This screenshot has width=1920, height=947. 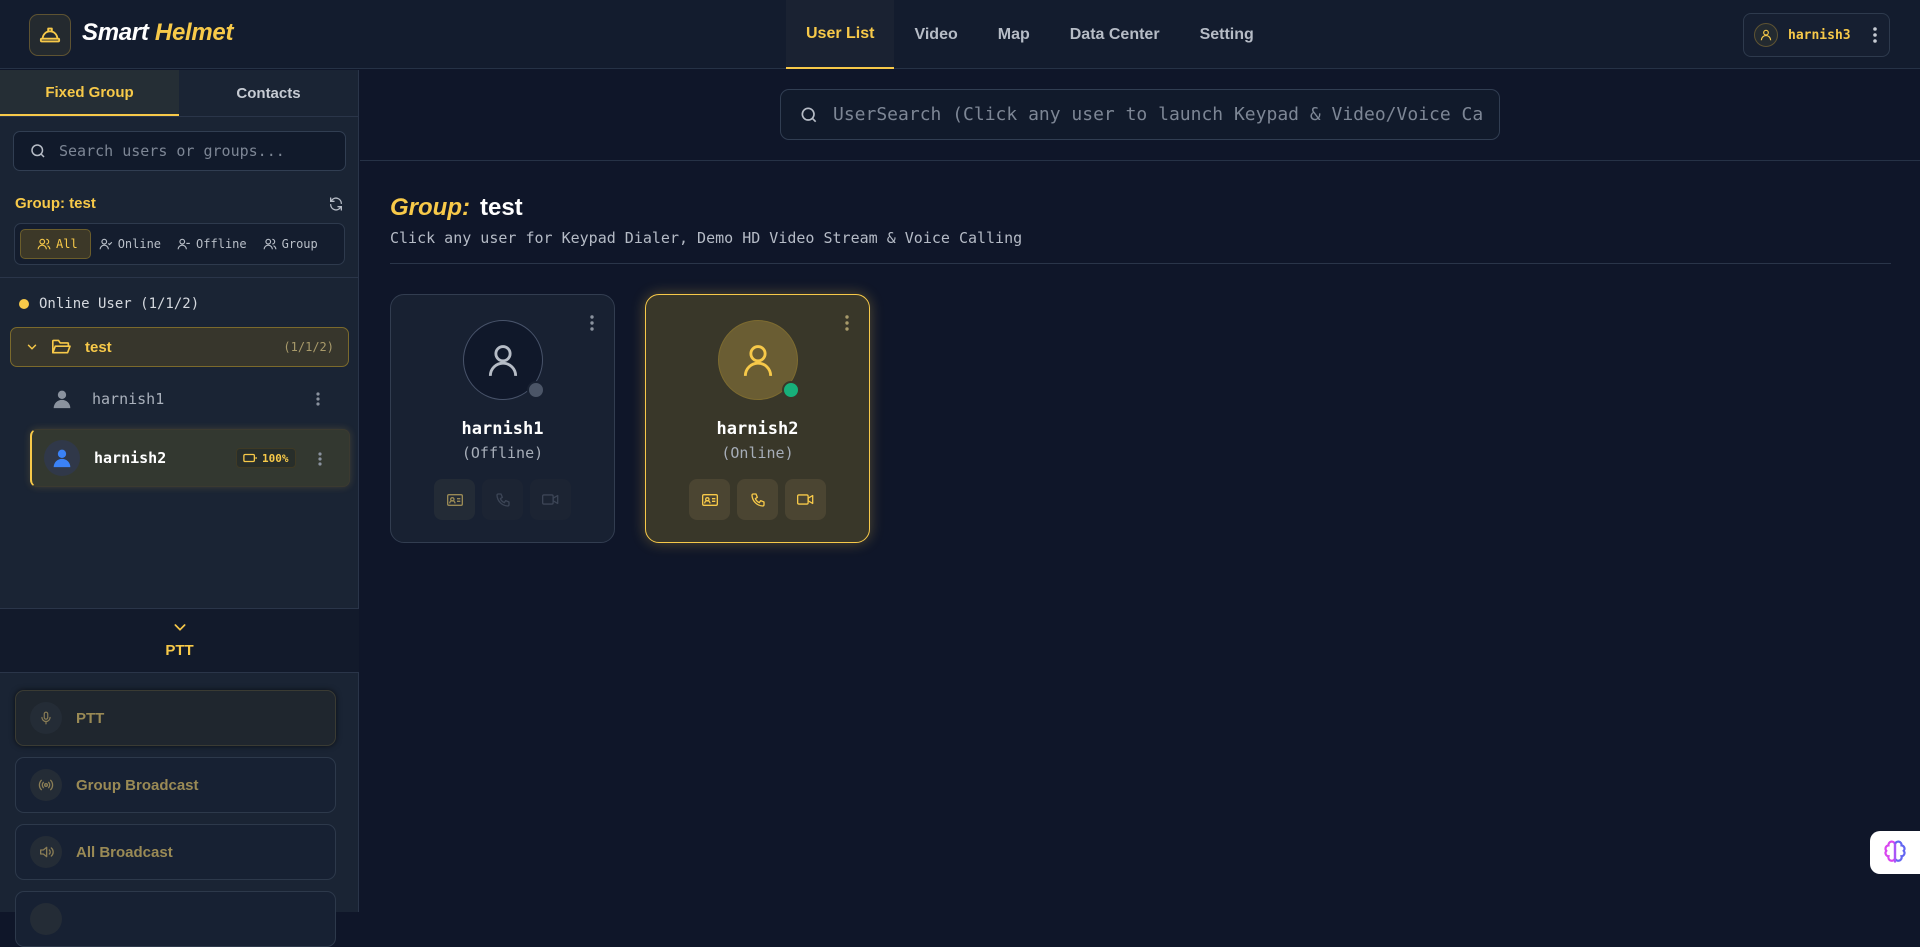 What do you see at coordinates (1227, 34) in the screenshot?
I see `nav-setting: Setting` at bounding box center [1227, 34].